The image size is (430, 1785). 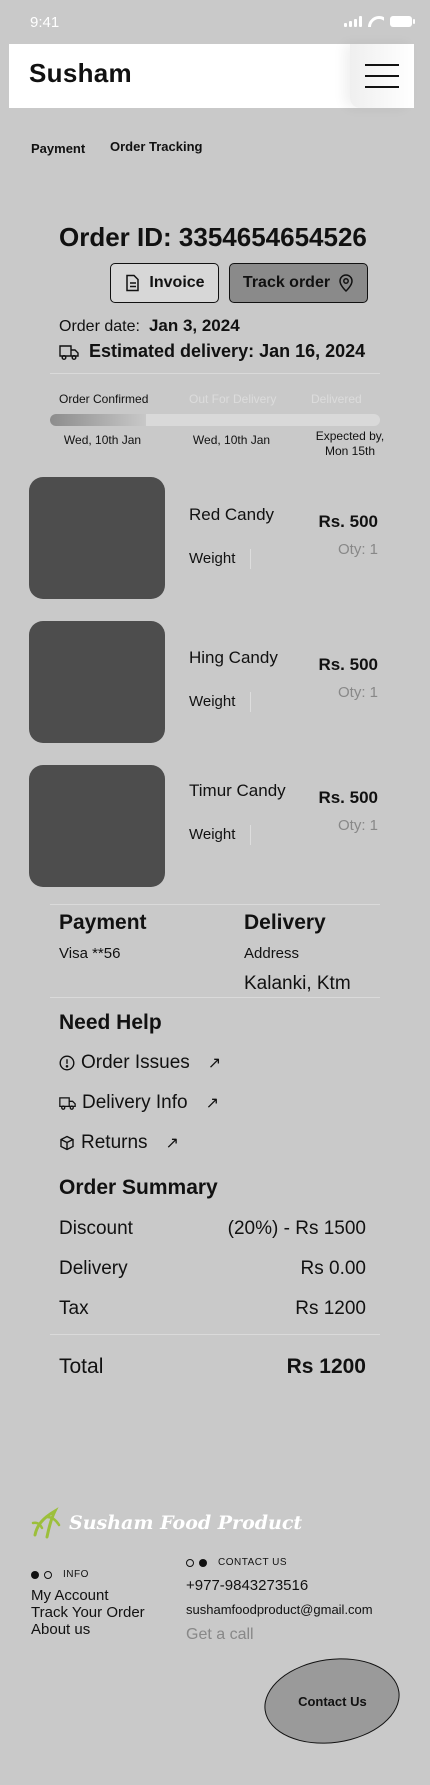 What do you see at coordinates (232, 514) in the screenshot?
I see `product-name: Red Candy` at bounding box center [232, 514].